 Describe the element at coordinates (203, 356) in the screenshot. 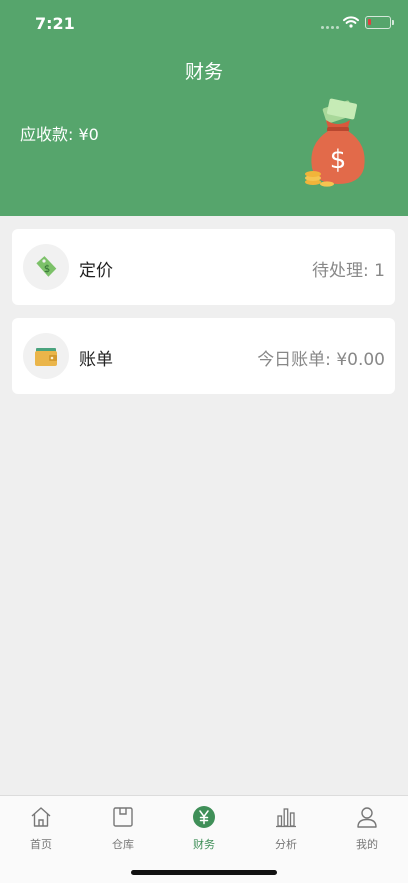

I see `bills-card: 账单 今日账单: ¥0.00` at that location.